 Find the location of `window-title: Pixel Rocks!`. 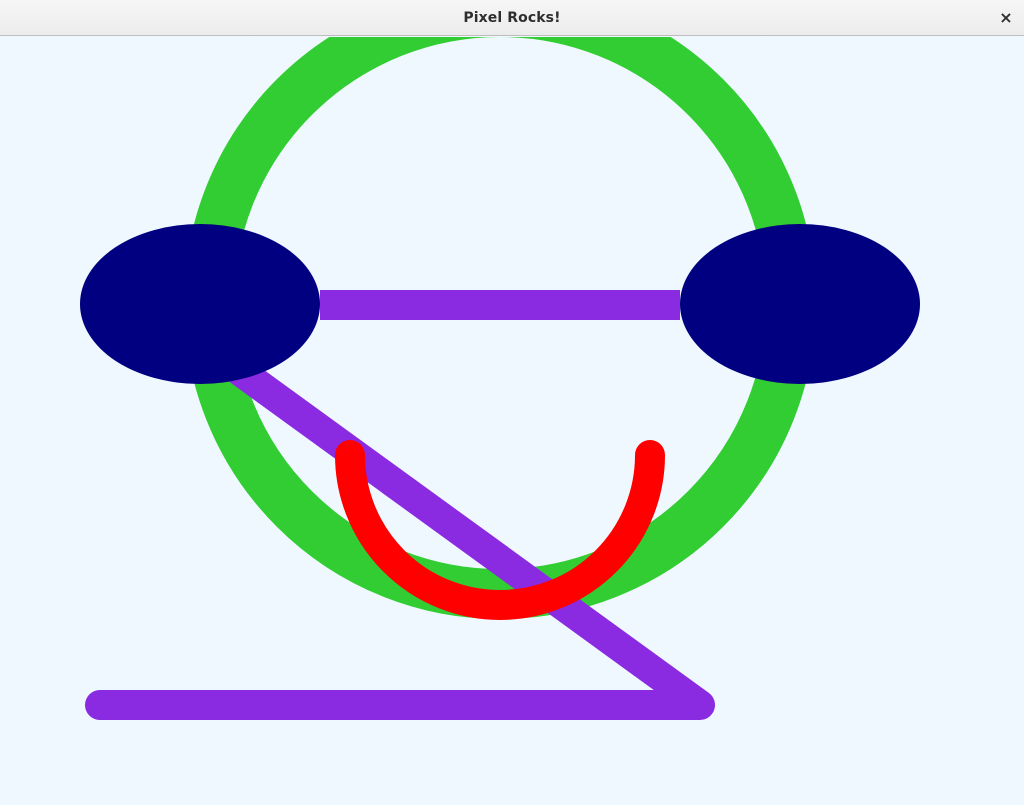

window-title: Pixel Rocks! is located at coordinates (512, 17).